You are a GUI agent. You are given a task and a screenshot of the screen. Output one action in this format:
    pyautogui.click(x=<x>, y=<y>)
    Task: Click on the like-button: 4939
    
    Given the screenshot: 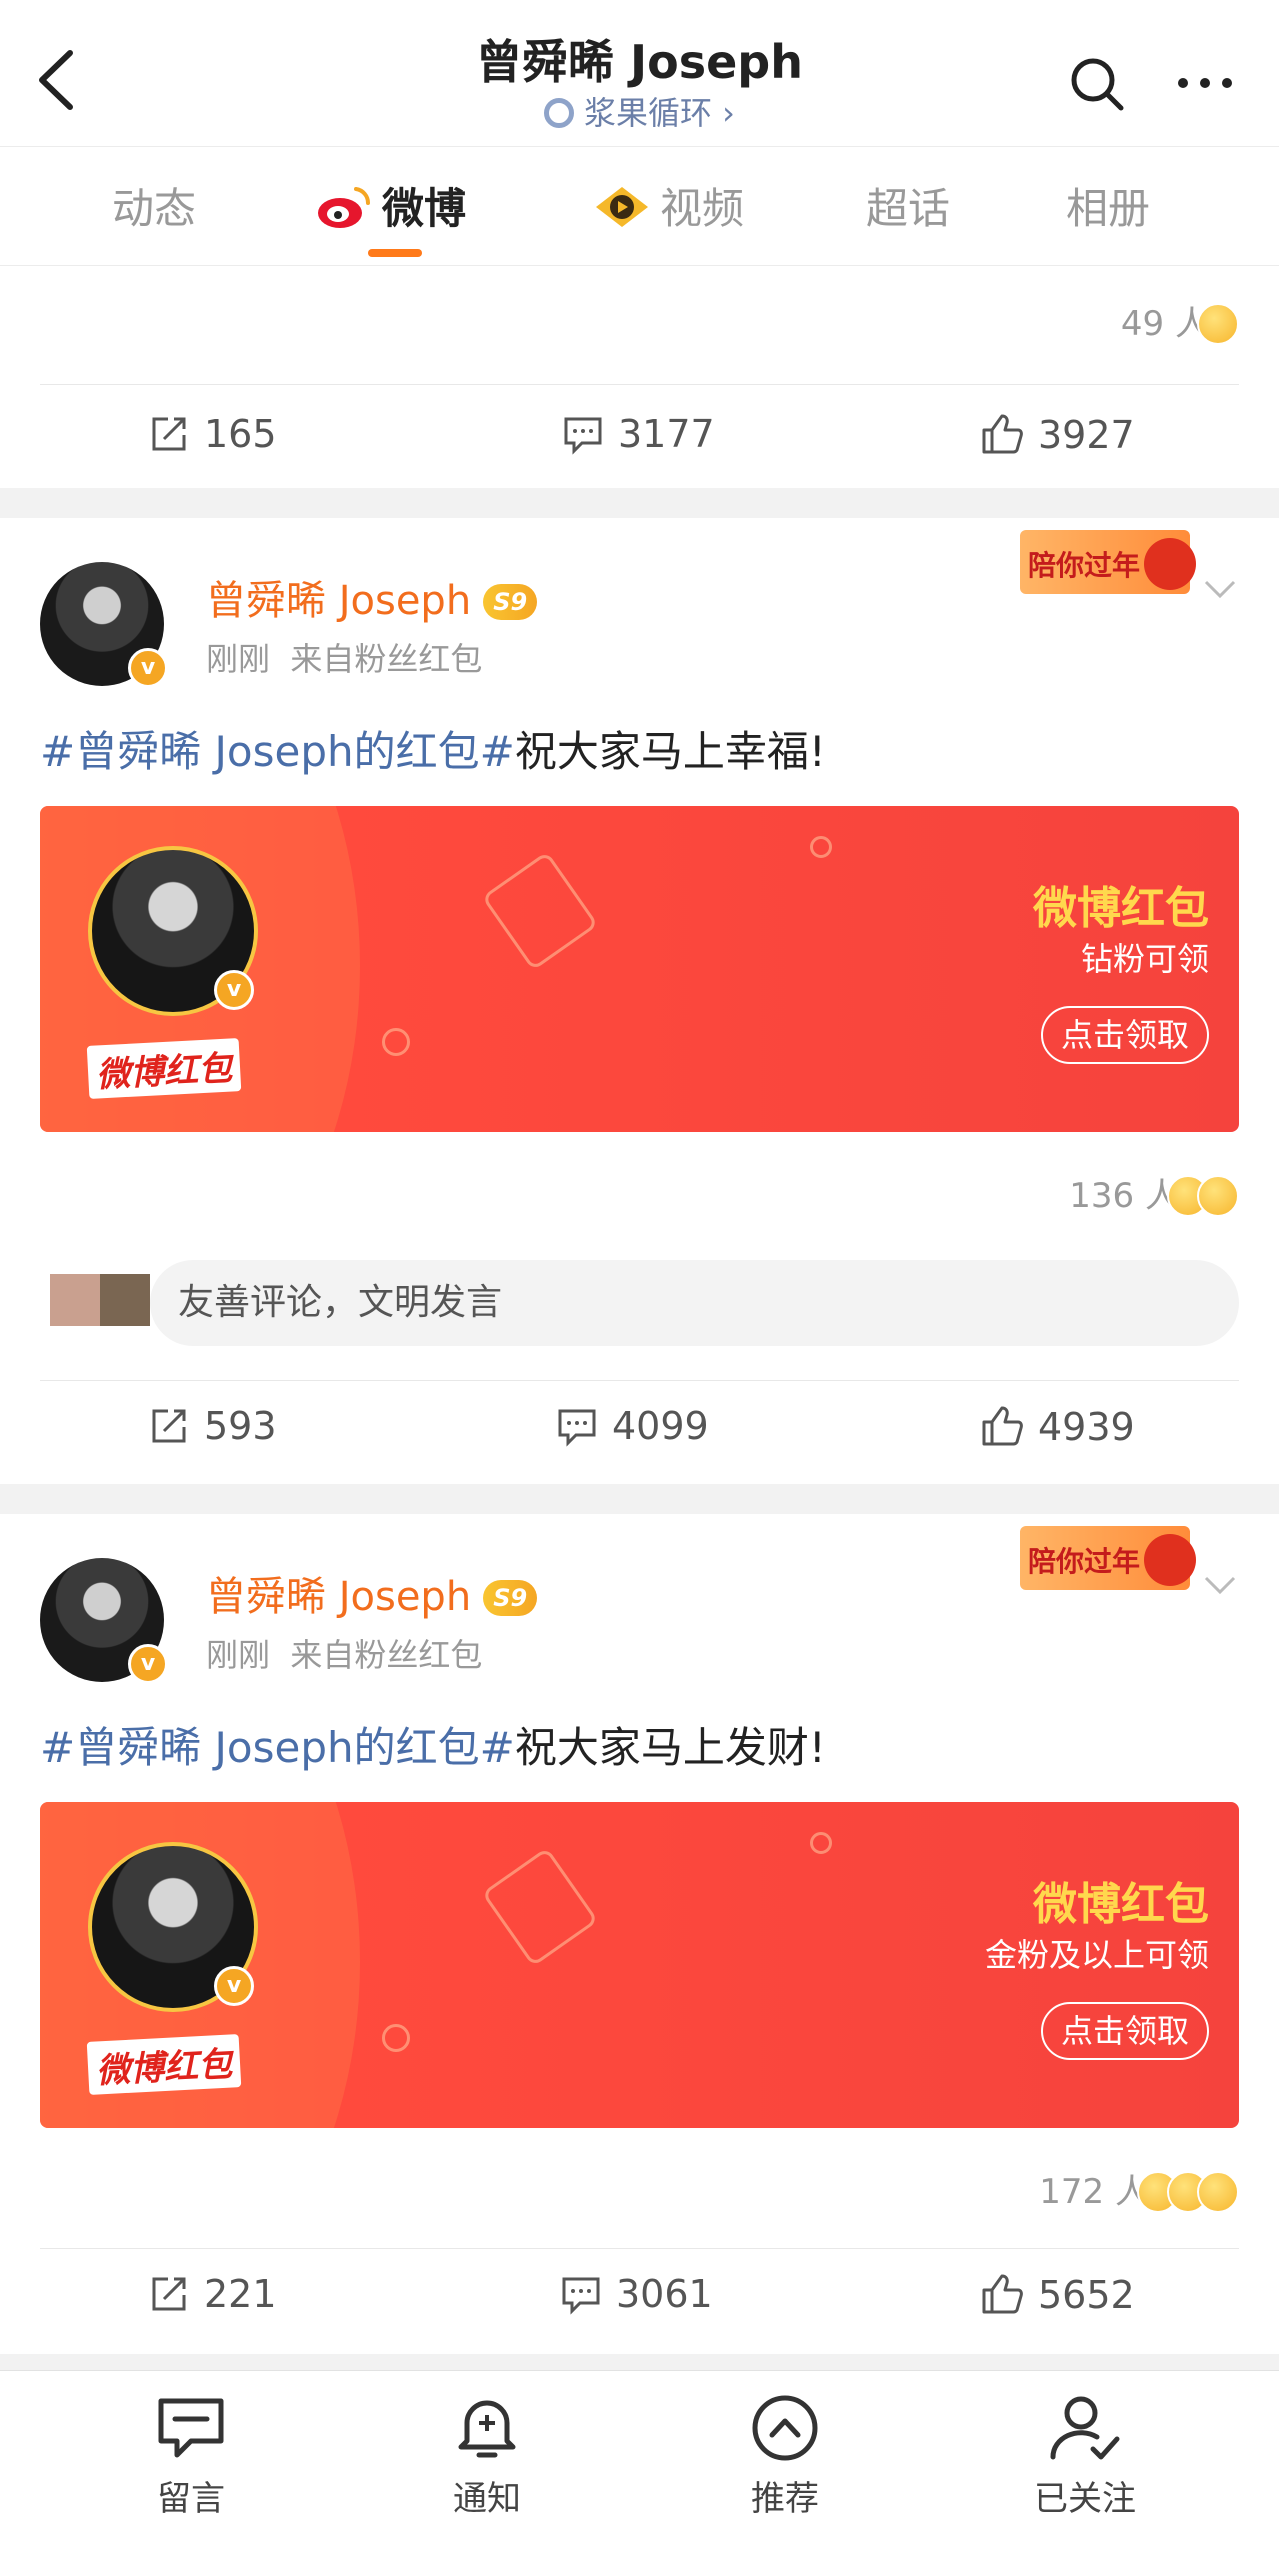 What is the action you would take?
    pyautogui.click(x=1057, y=1426)
    